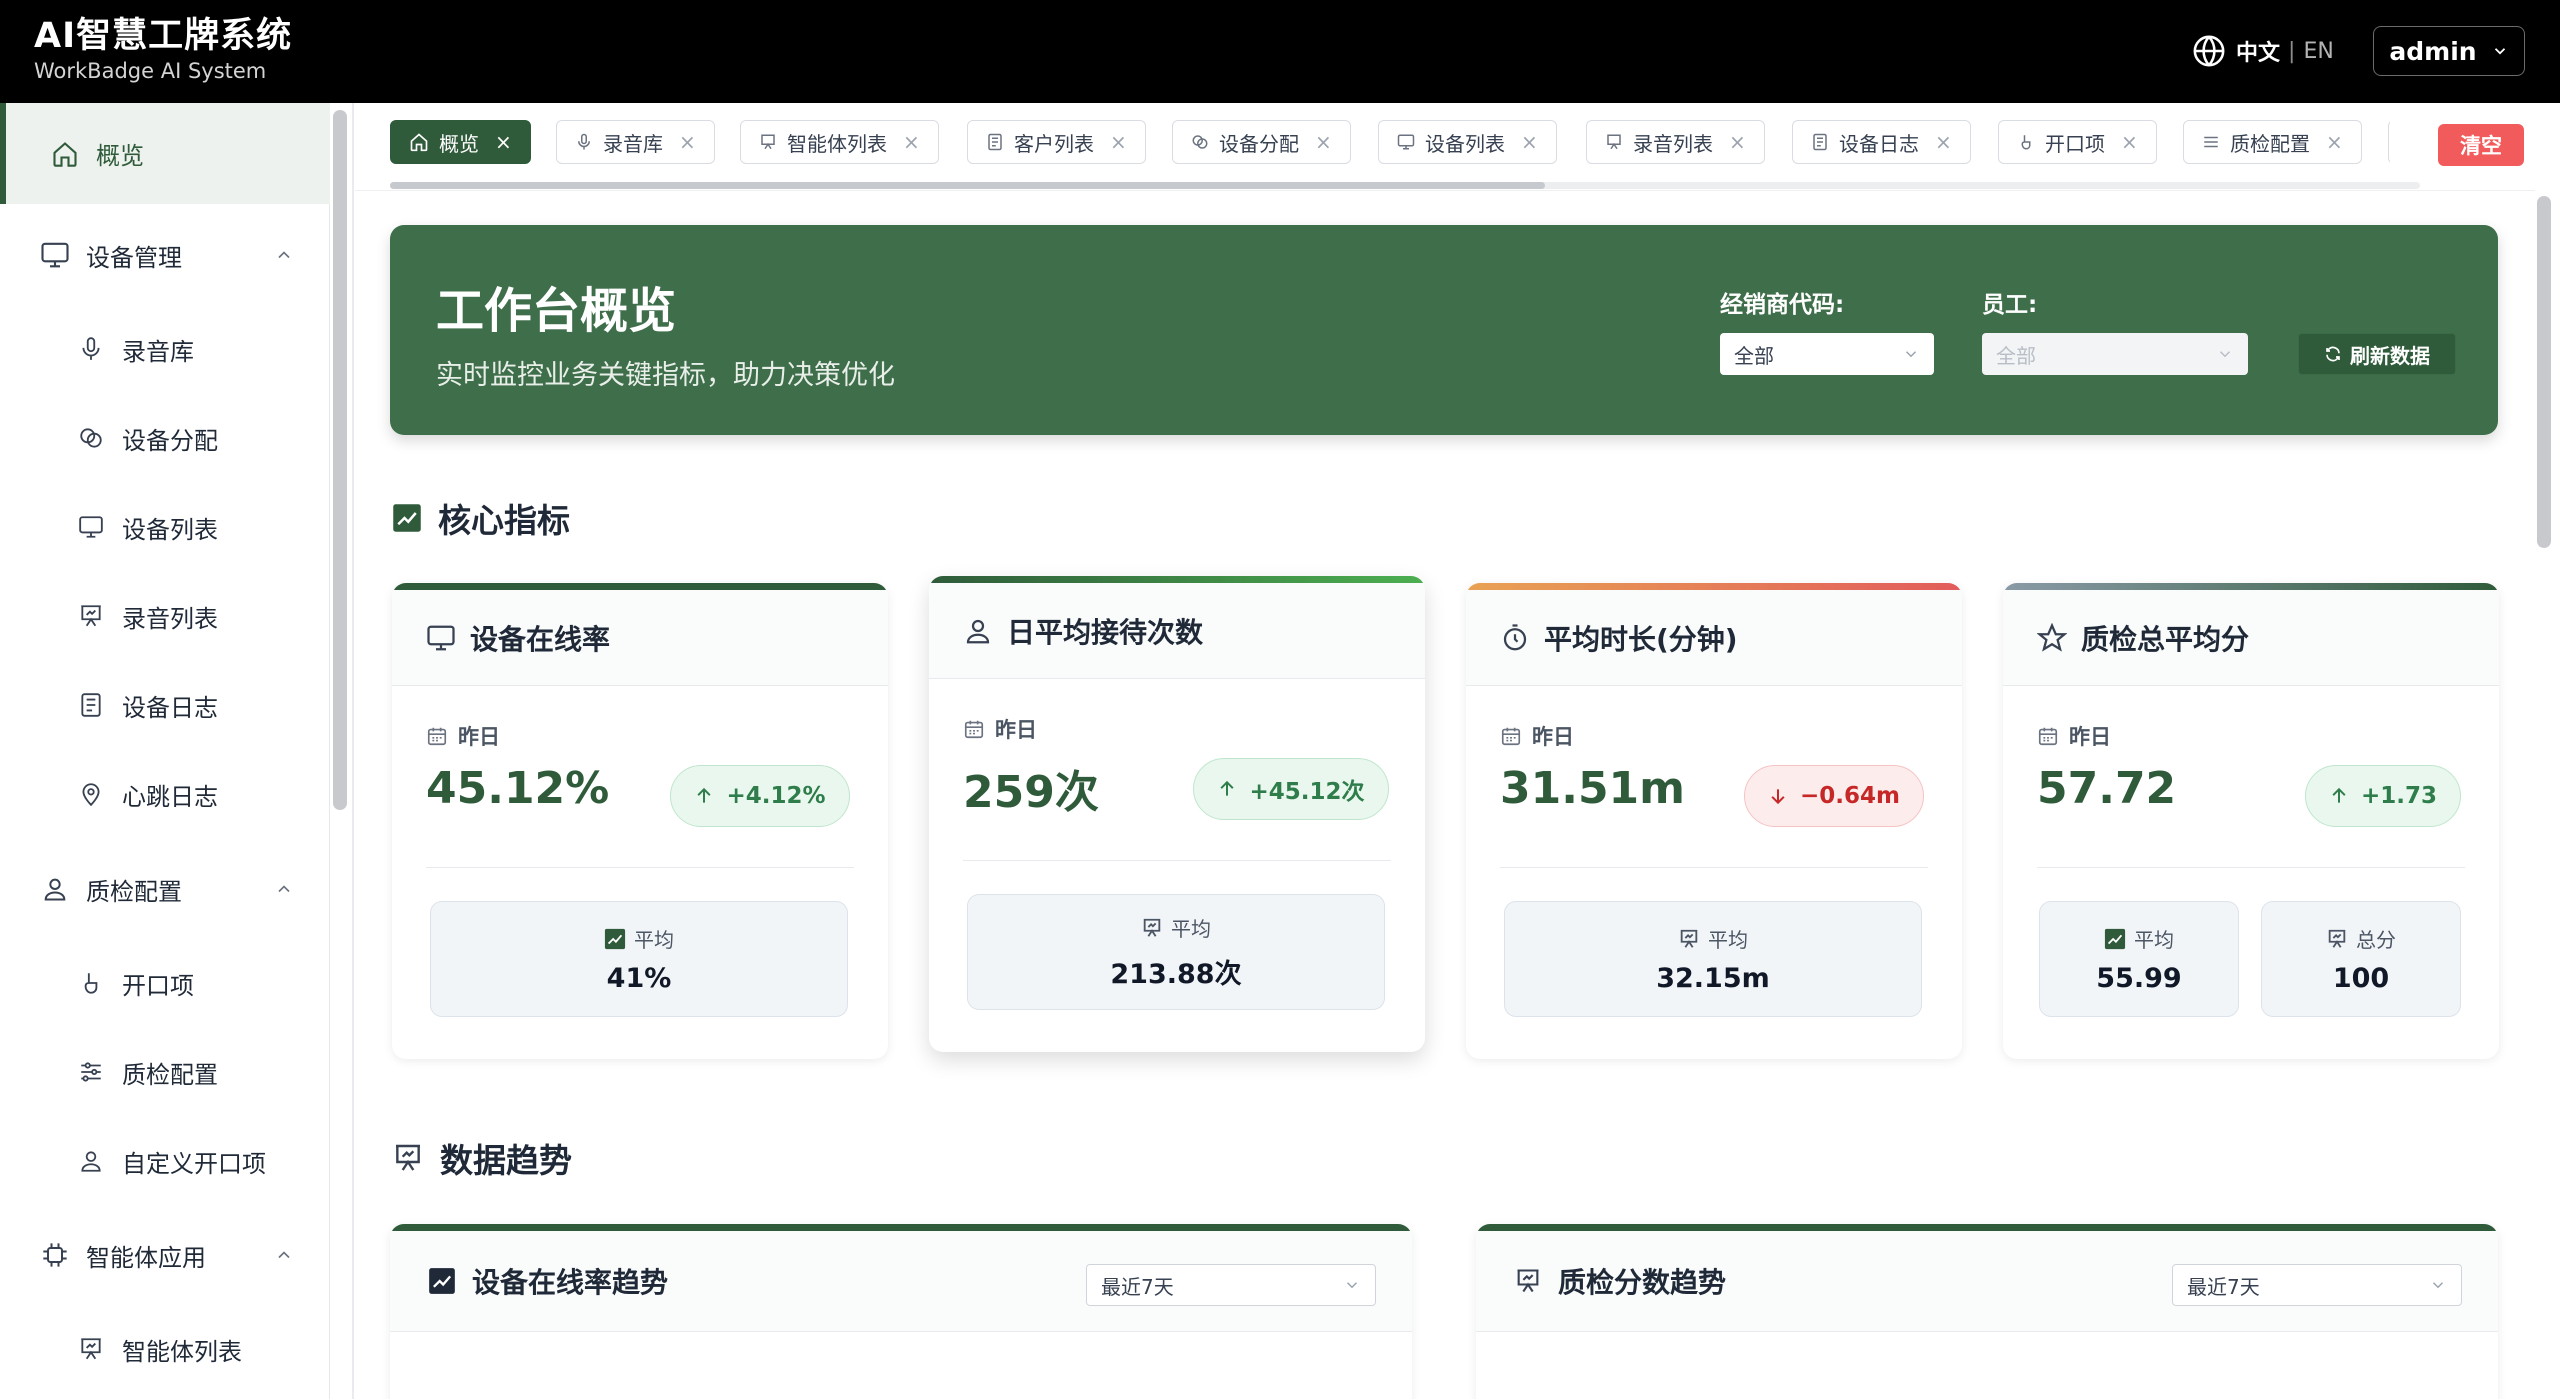 The width and height of the screenshot is (2560, 1399). What do you see at coordinates (170, 707) in the screenshot?
I see `sidebar-item-label: 设备日志` at bounding box center [170, 707].